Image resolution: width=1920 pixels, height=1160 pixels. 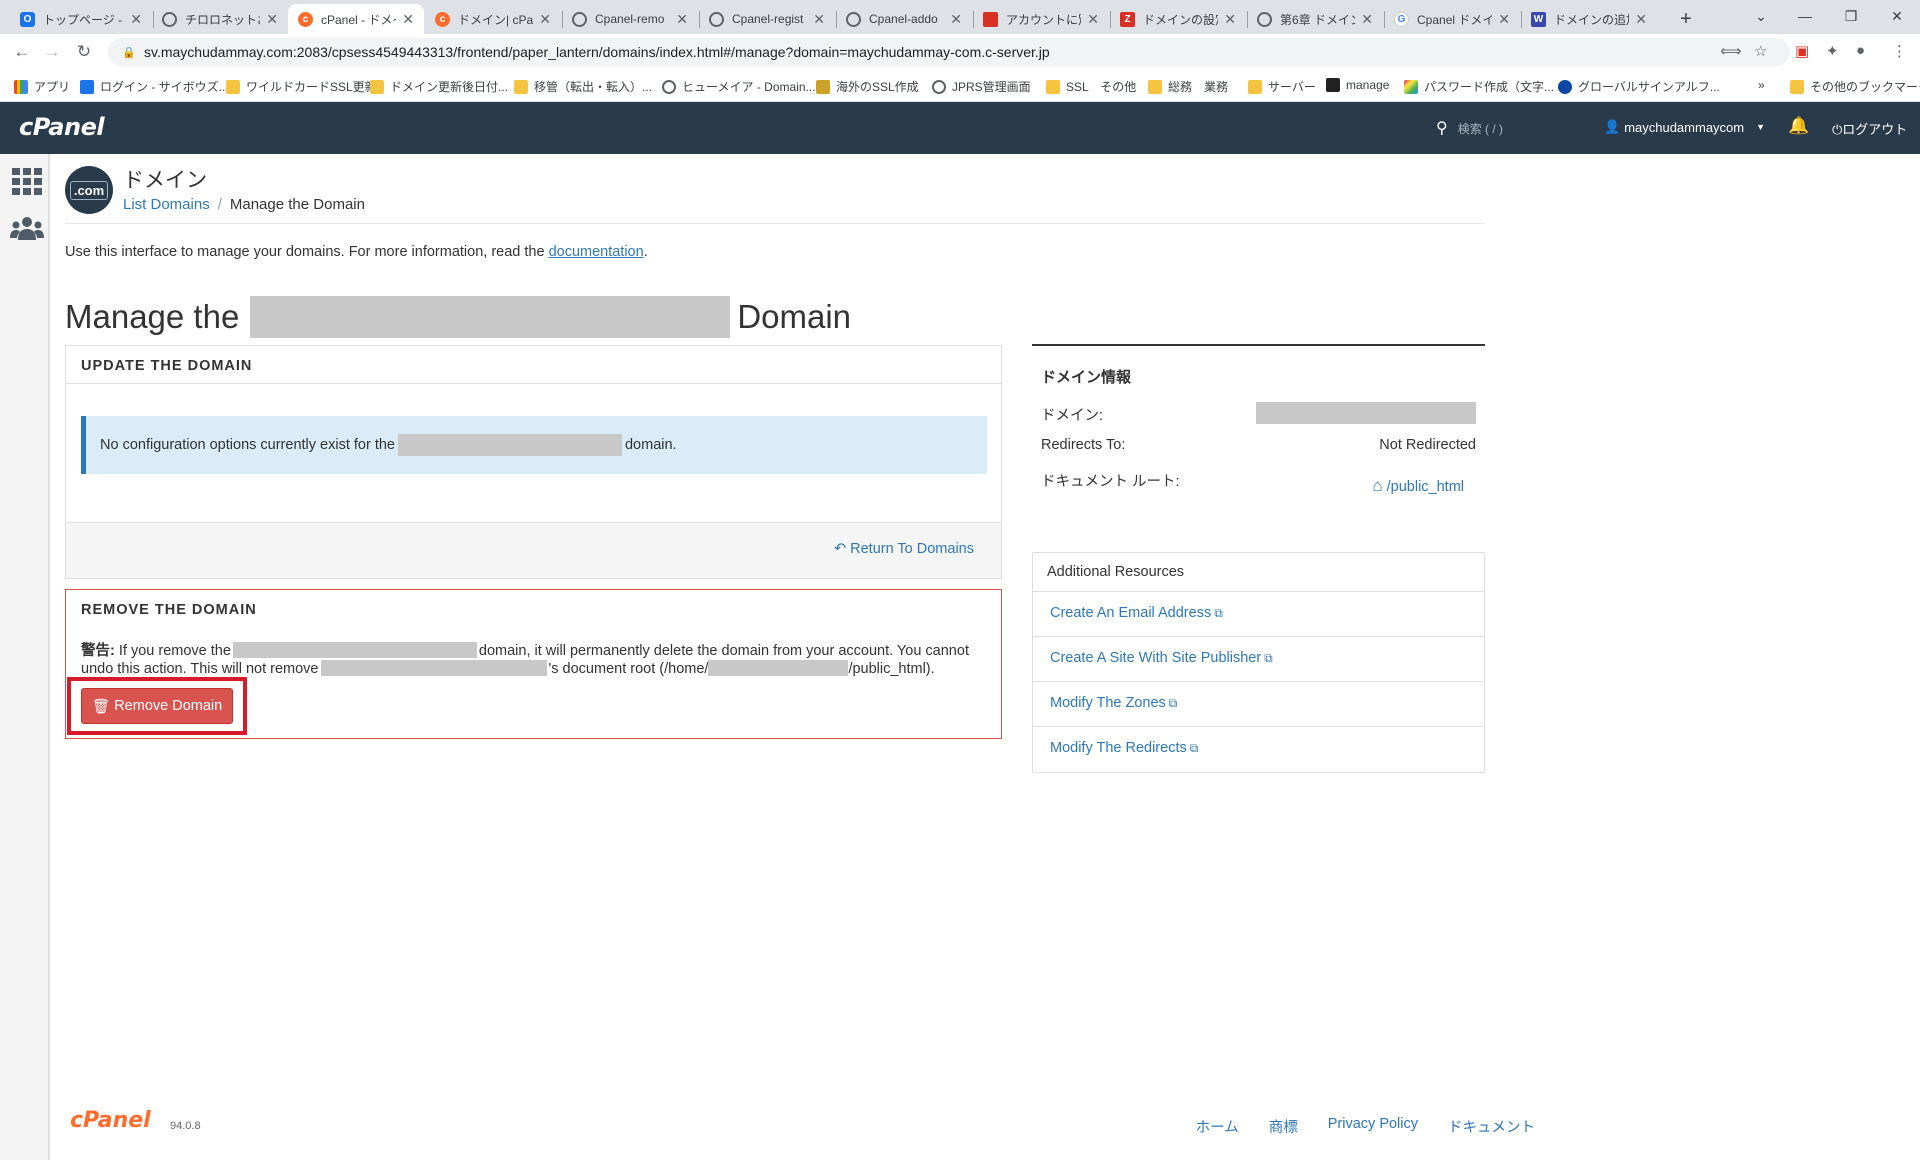 What do you see at coordinates (904, 19) in the screenshot?
I see `browser-tab: Cpanel-addo ✕` at bounding box center [904, 19].